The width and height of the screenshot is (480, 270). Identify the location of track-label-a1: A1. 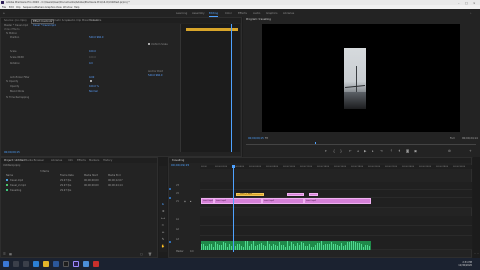
(177, 219).